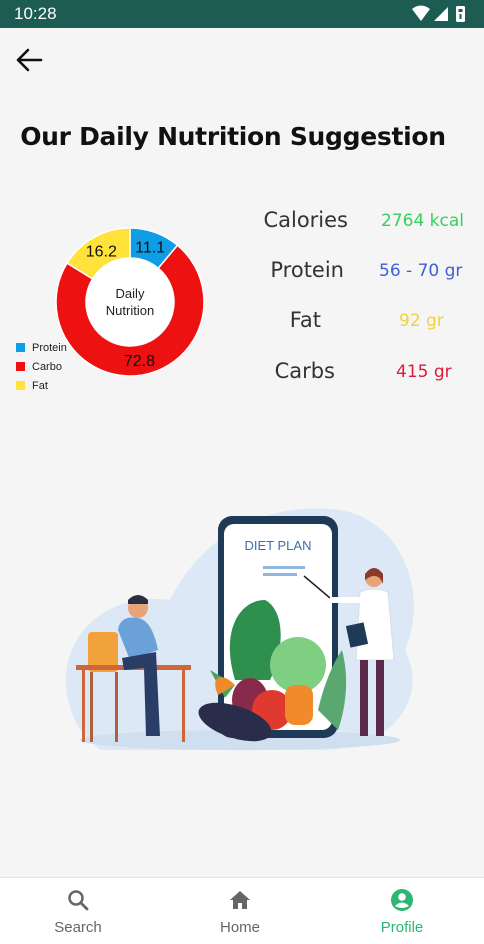  Describe the element at coordinates (150, 248) in the screenshot. I see `donut-label-protein: 11.1` at that location.